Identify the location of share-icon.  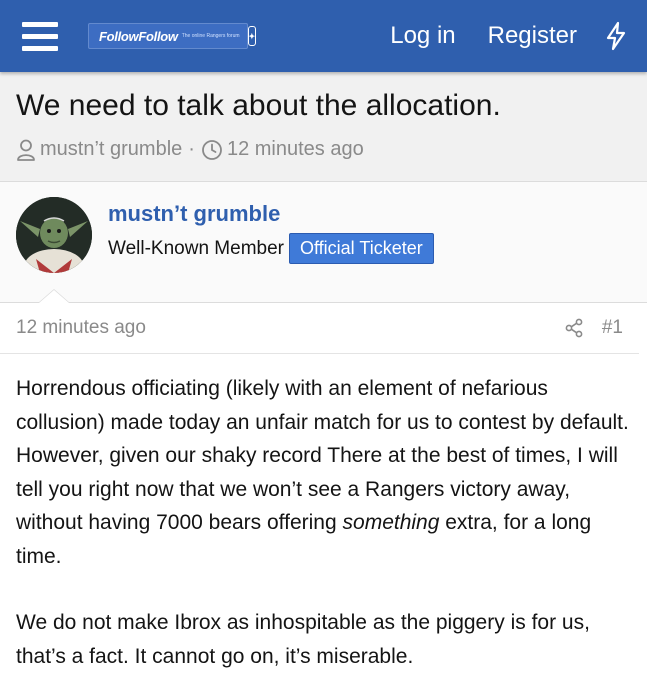
(574, 328).